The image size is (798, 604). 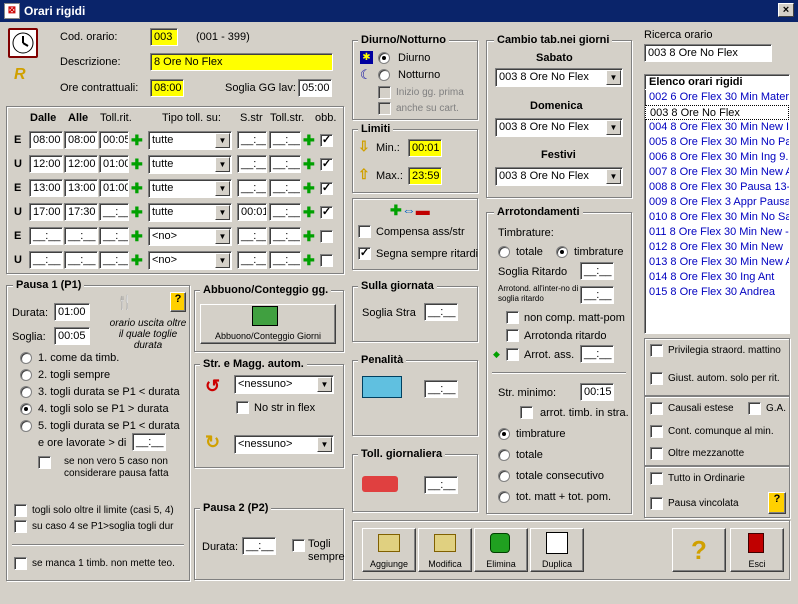 What do you see at coordinates (597, 392) in the screenshot?
I see `str-min-input: 00:15` at bounding box center [597, 392].